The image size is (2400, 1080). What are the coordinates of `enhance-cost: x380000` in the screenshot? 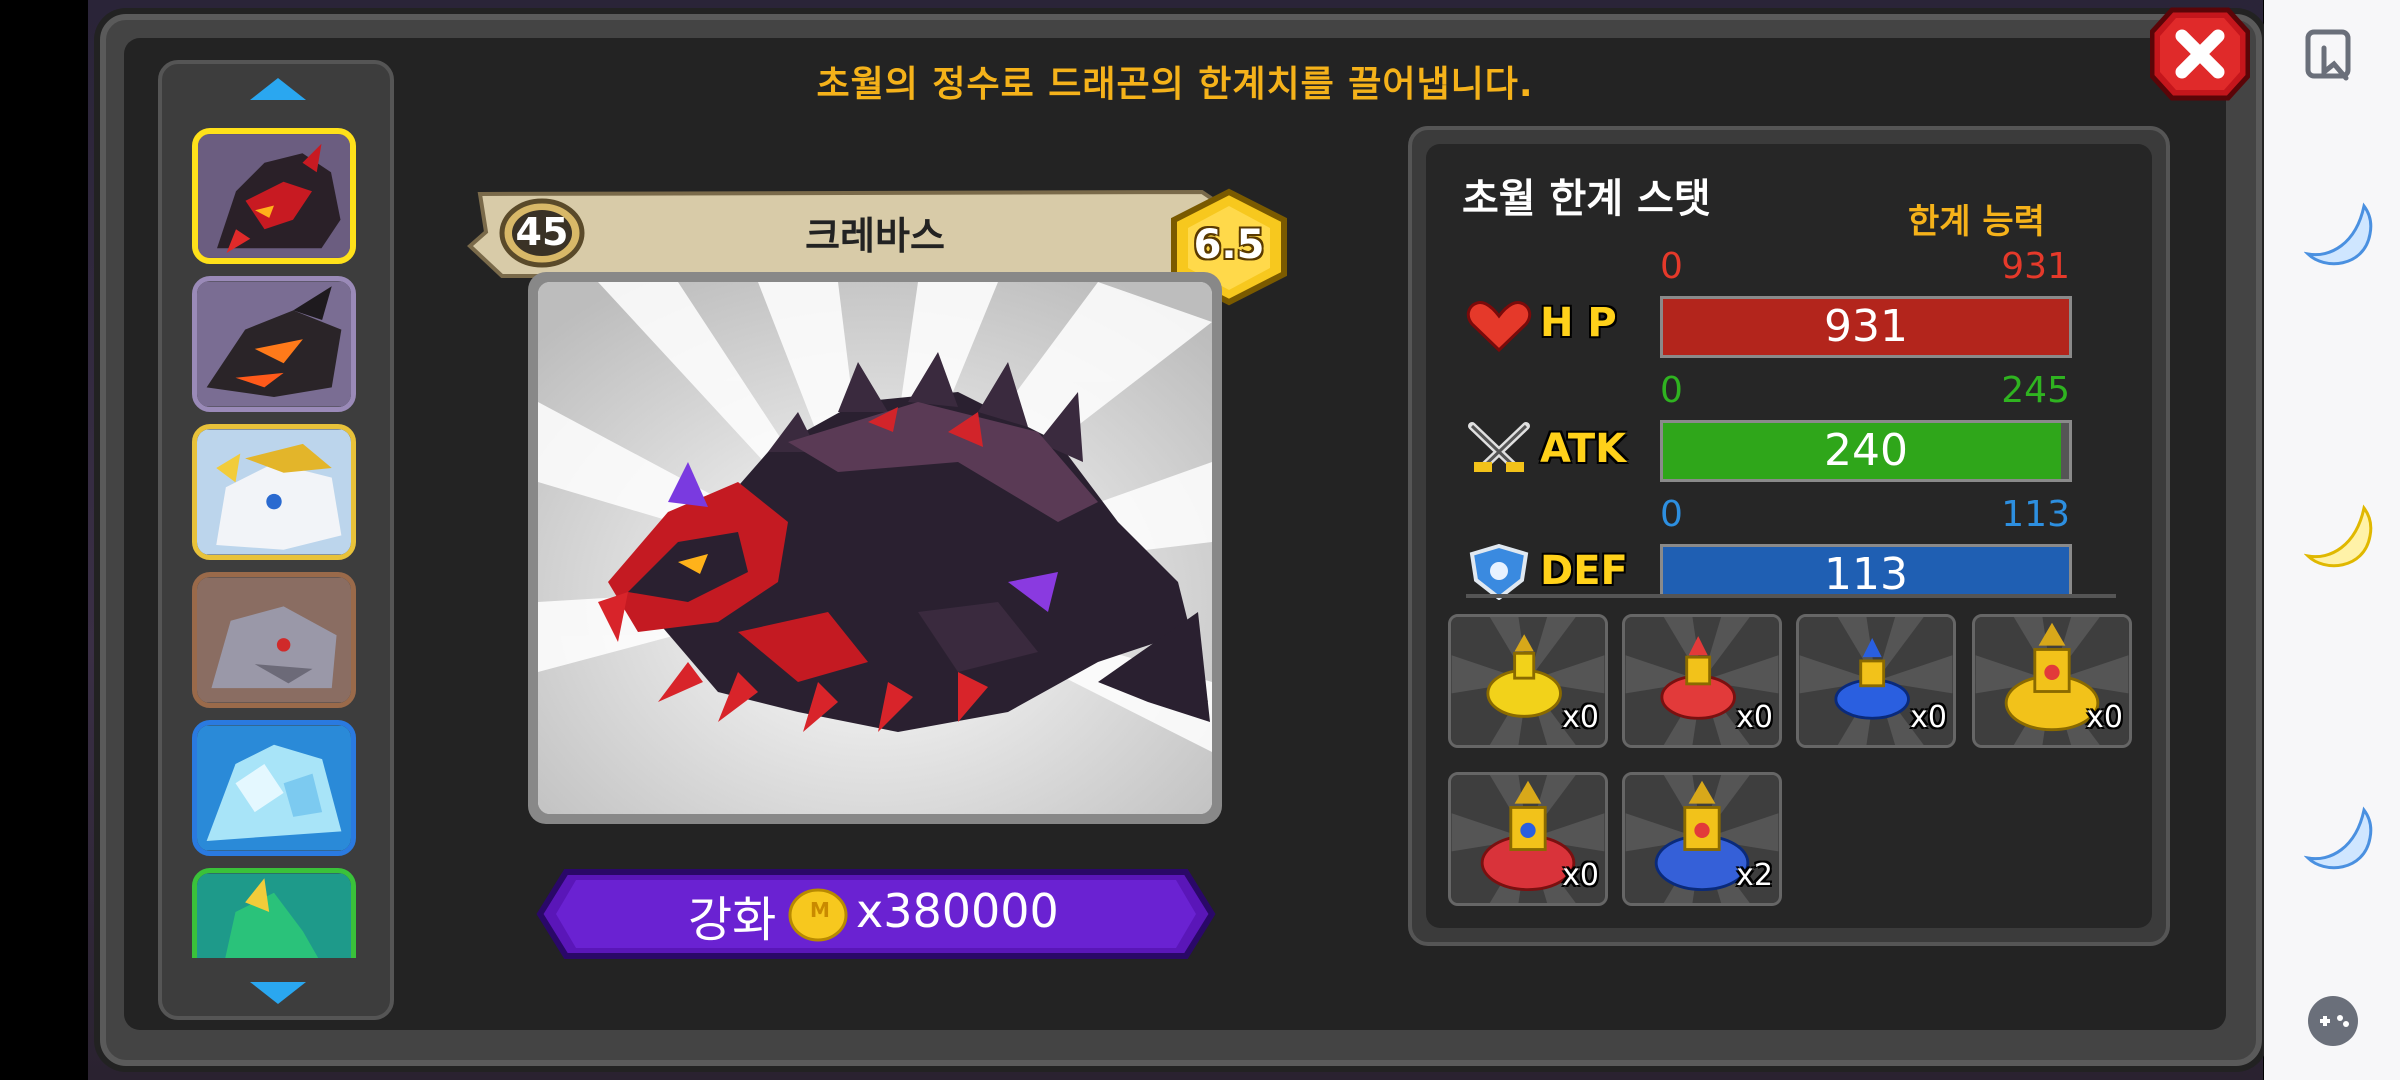 It's located at (957, 911).